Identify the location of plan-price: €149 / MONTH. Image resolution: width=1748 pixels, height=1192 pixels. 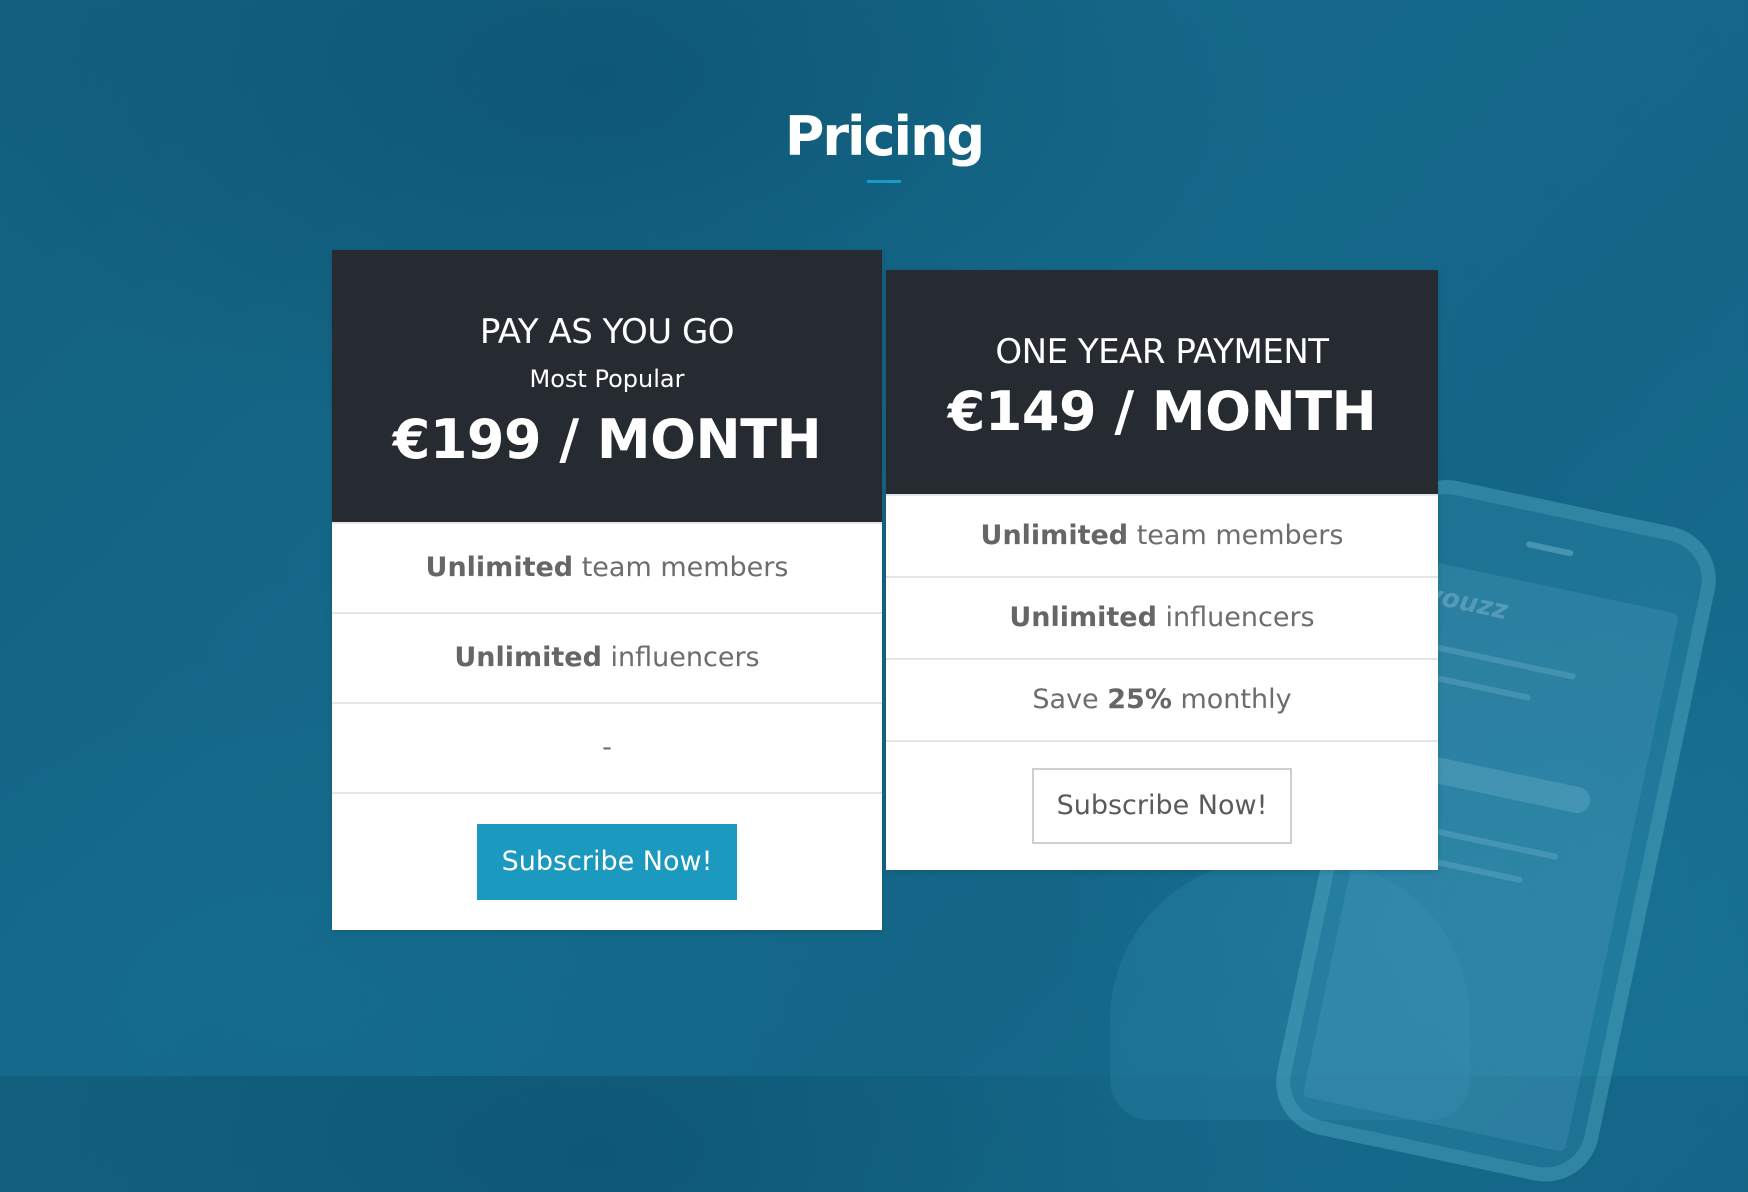
(1162, 411).